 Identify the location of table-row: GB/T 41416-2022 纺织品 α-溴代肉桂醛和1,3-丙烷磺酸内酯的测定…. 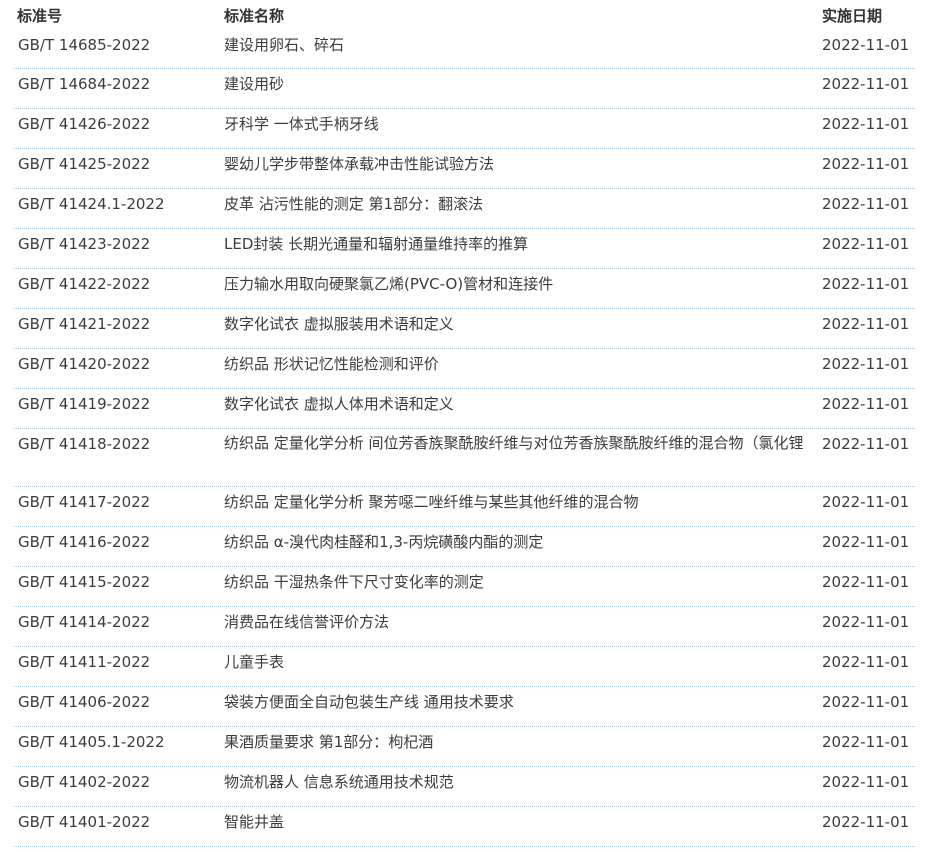
(464, 547).